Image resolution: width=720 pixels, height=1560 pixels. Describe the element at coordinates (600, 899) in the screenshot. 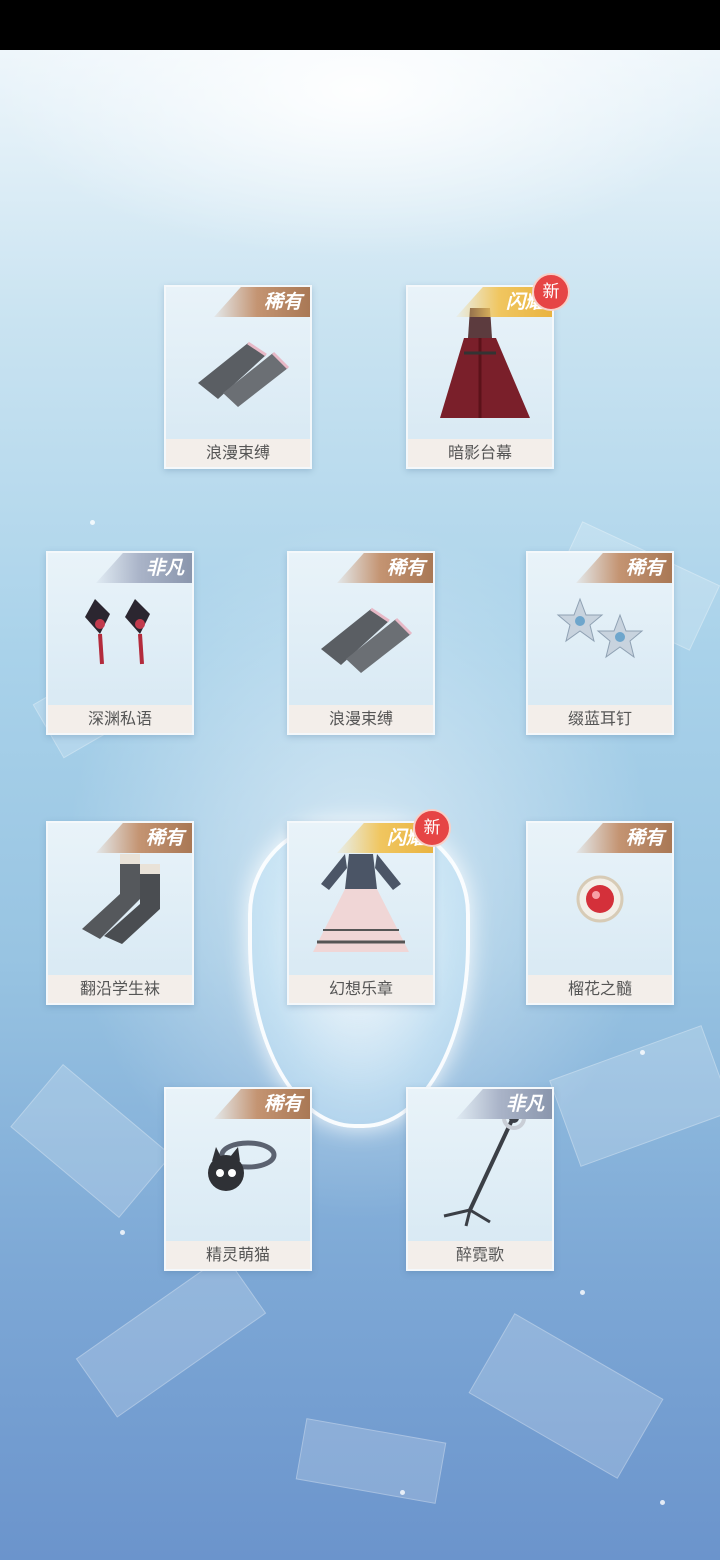

I see `ring-icon` at that location.